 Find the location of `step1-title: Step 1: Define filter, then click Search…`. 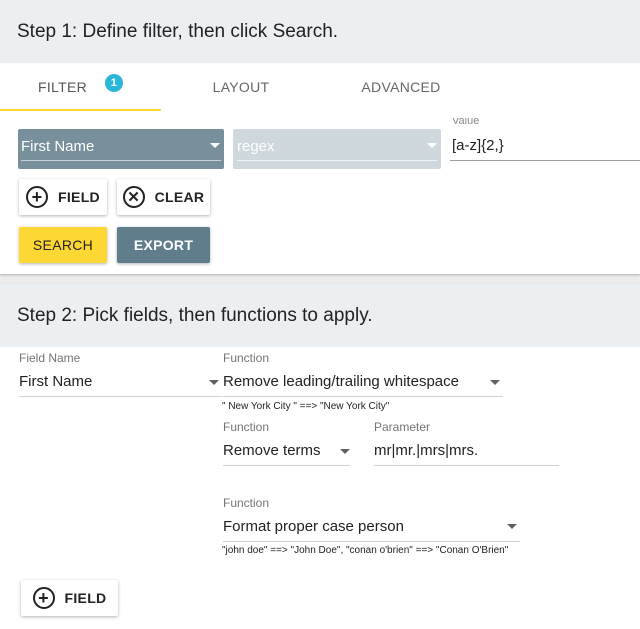

step1-title: Step 1: Define filter, then click Search… is located at coordinates (320, 31).